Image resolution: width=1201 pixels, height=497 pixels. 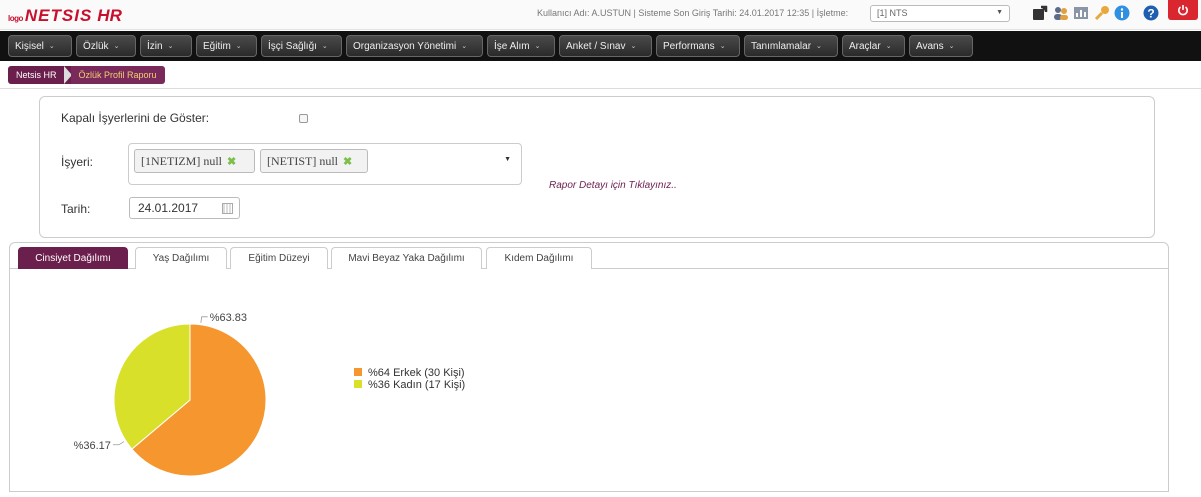 What do you see at coordinates (279, 258) in the screenshot?
I see `tab-egitim: Eğitim Düzeyi` at bounding box center [279, 258].